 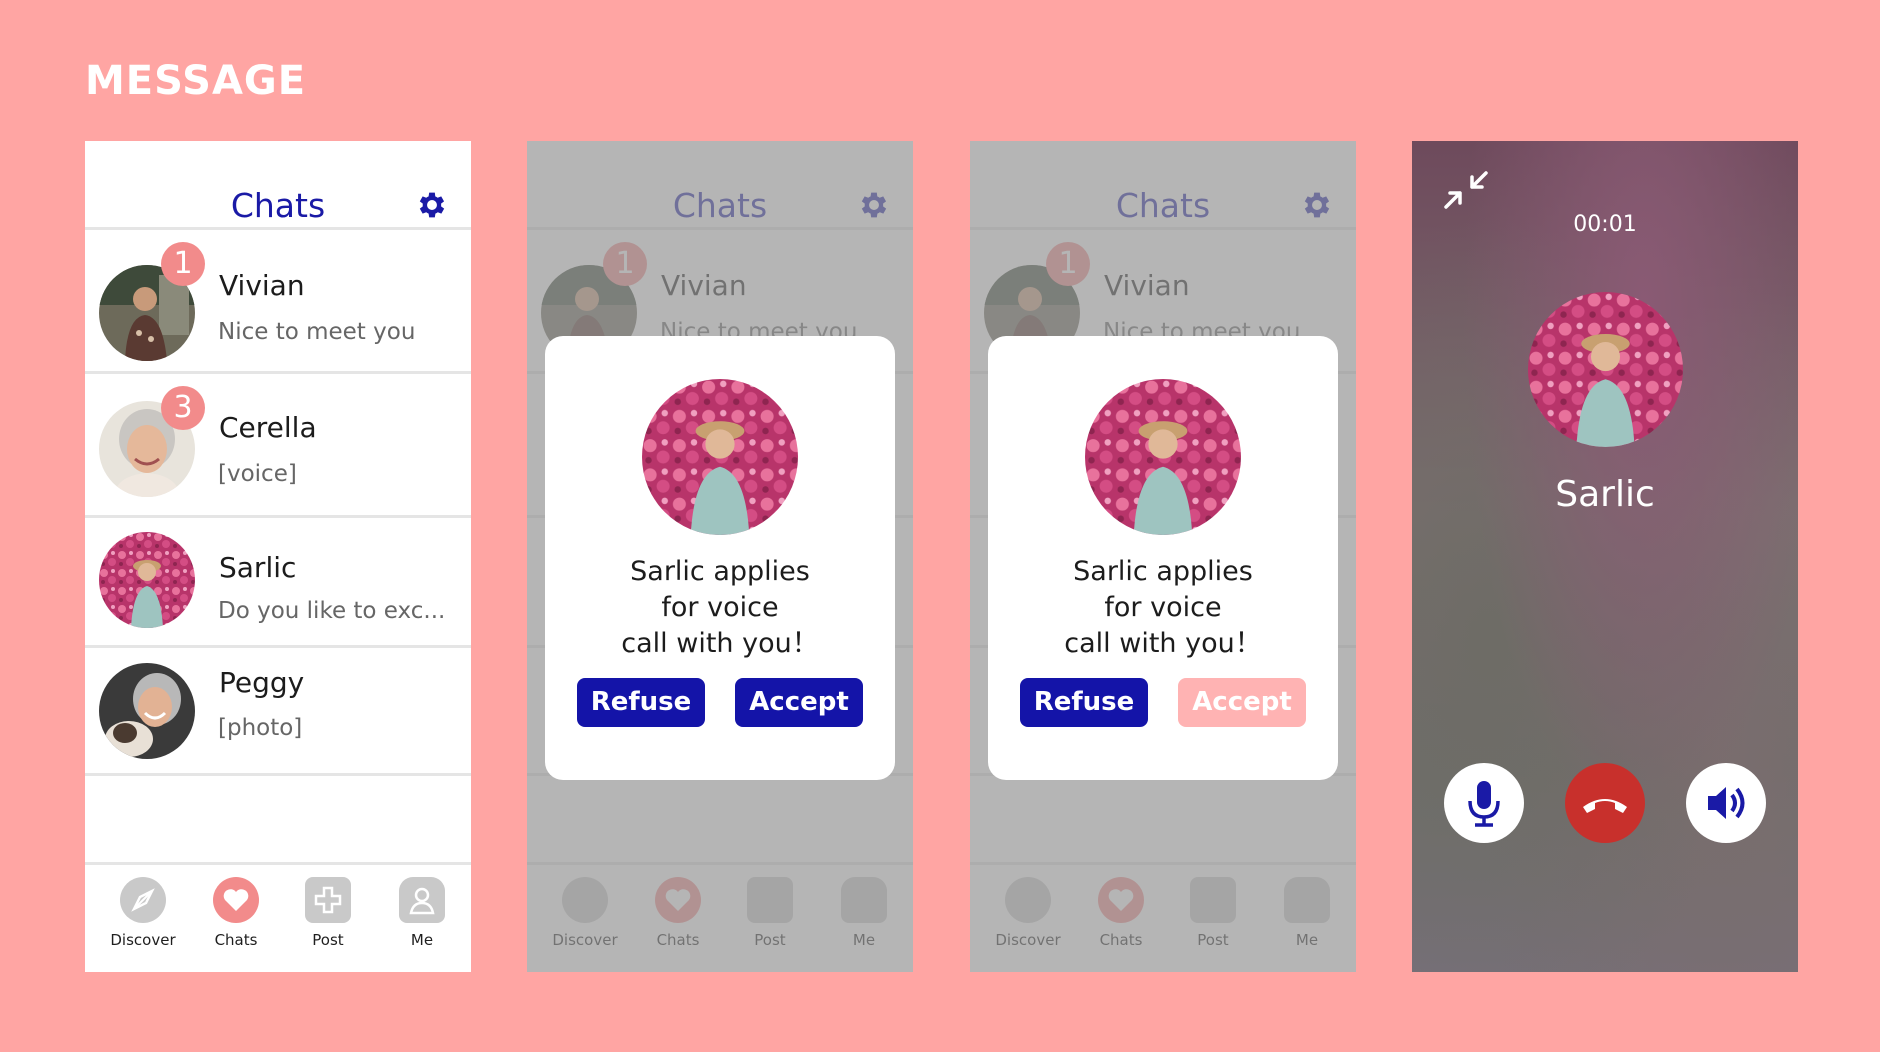 I want to click on end-call-button, so click(x=1605, y=803).